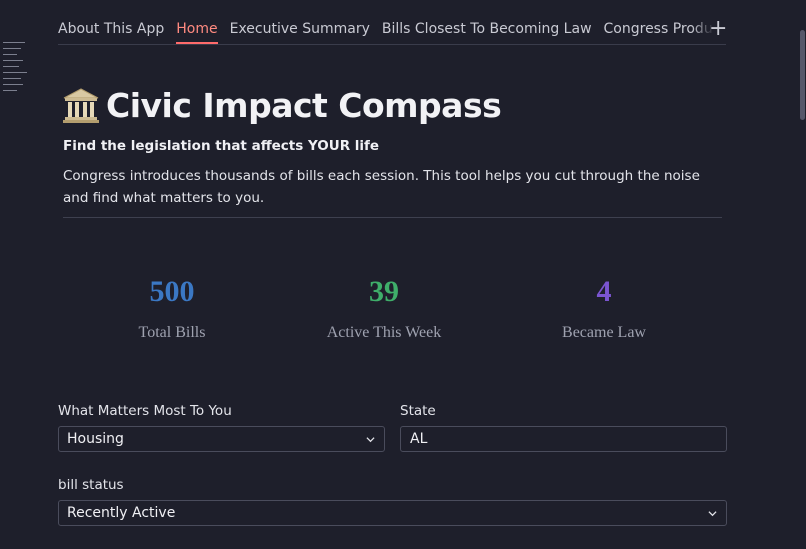 This screenshot has width=806, height=549. Describe the element at coordinates (384, 332) in the screenshot. I see `metric-label: Active This Week` at that location.